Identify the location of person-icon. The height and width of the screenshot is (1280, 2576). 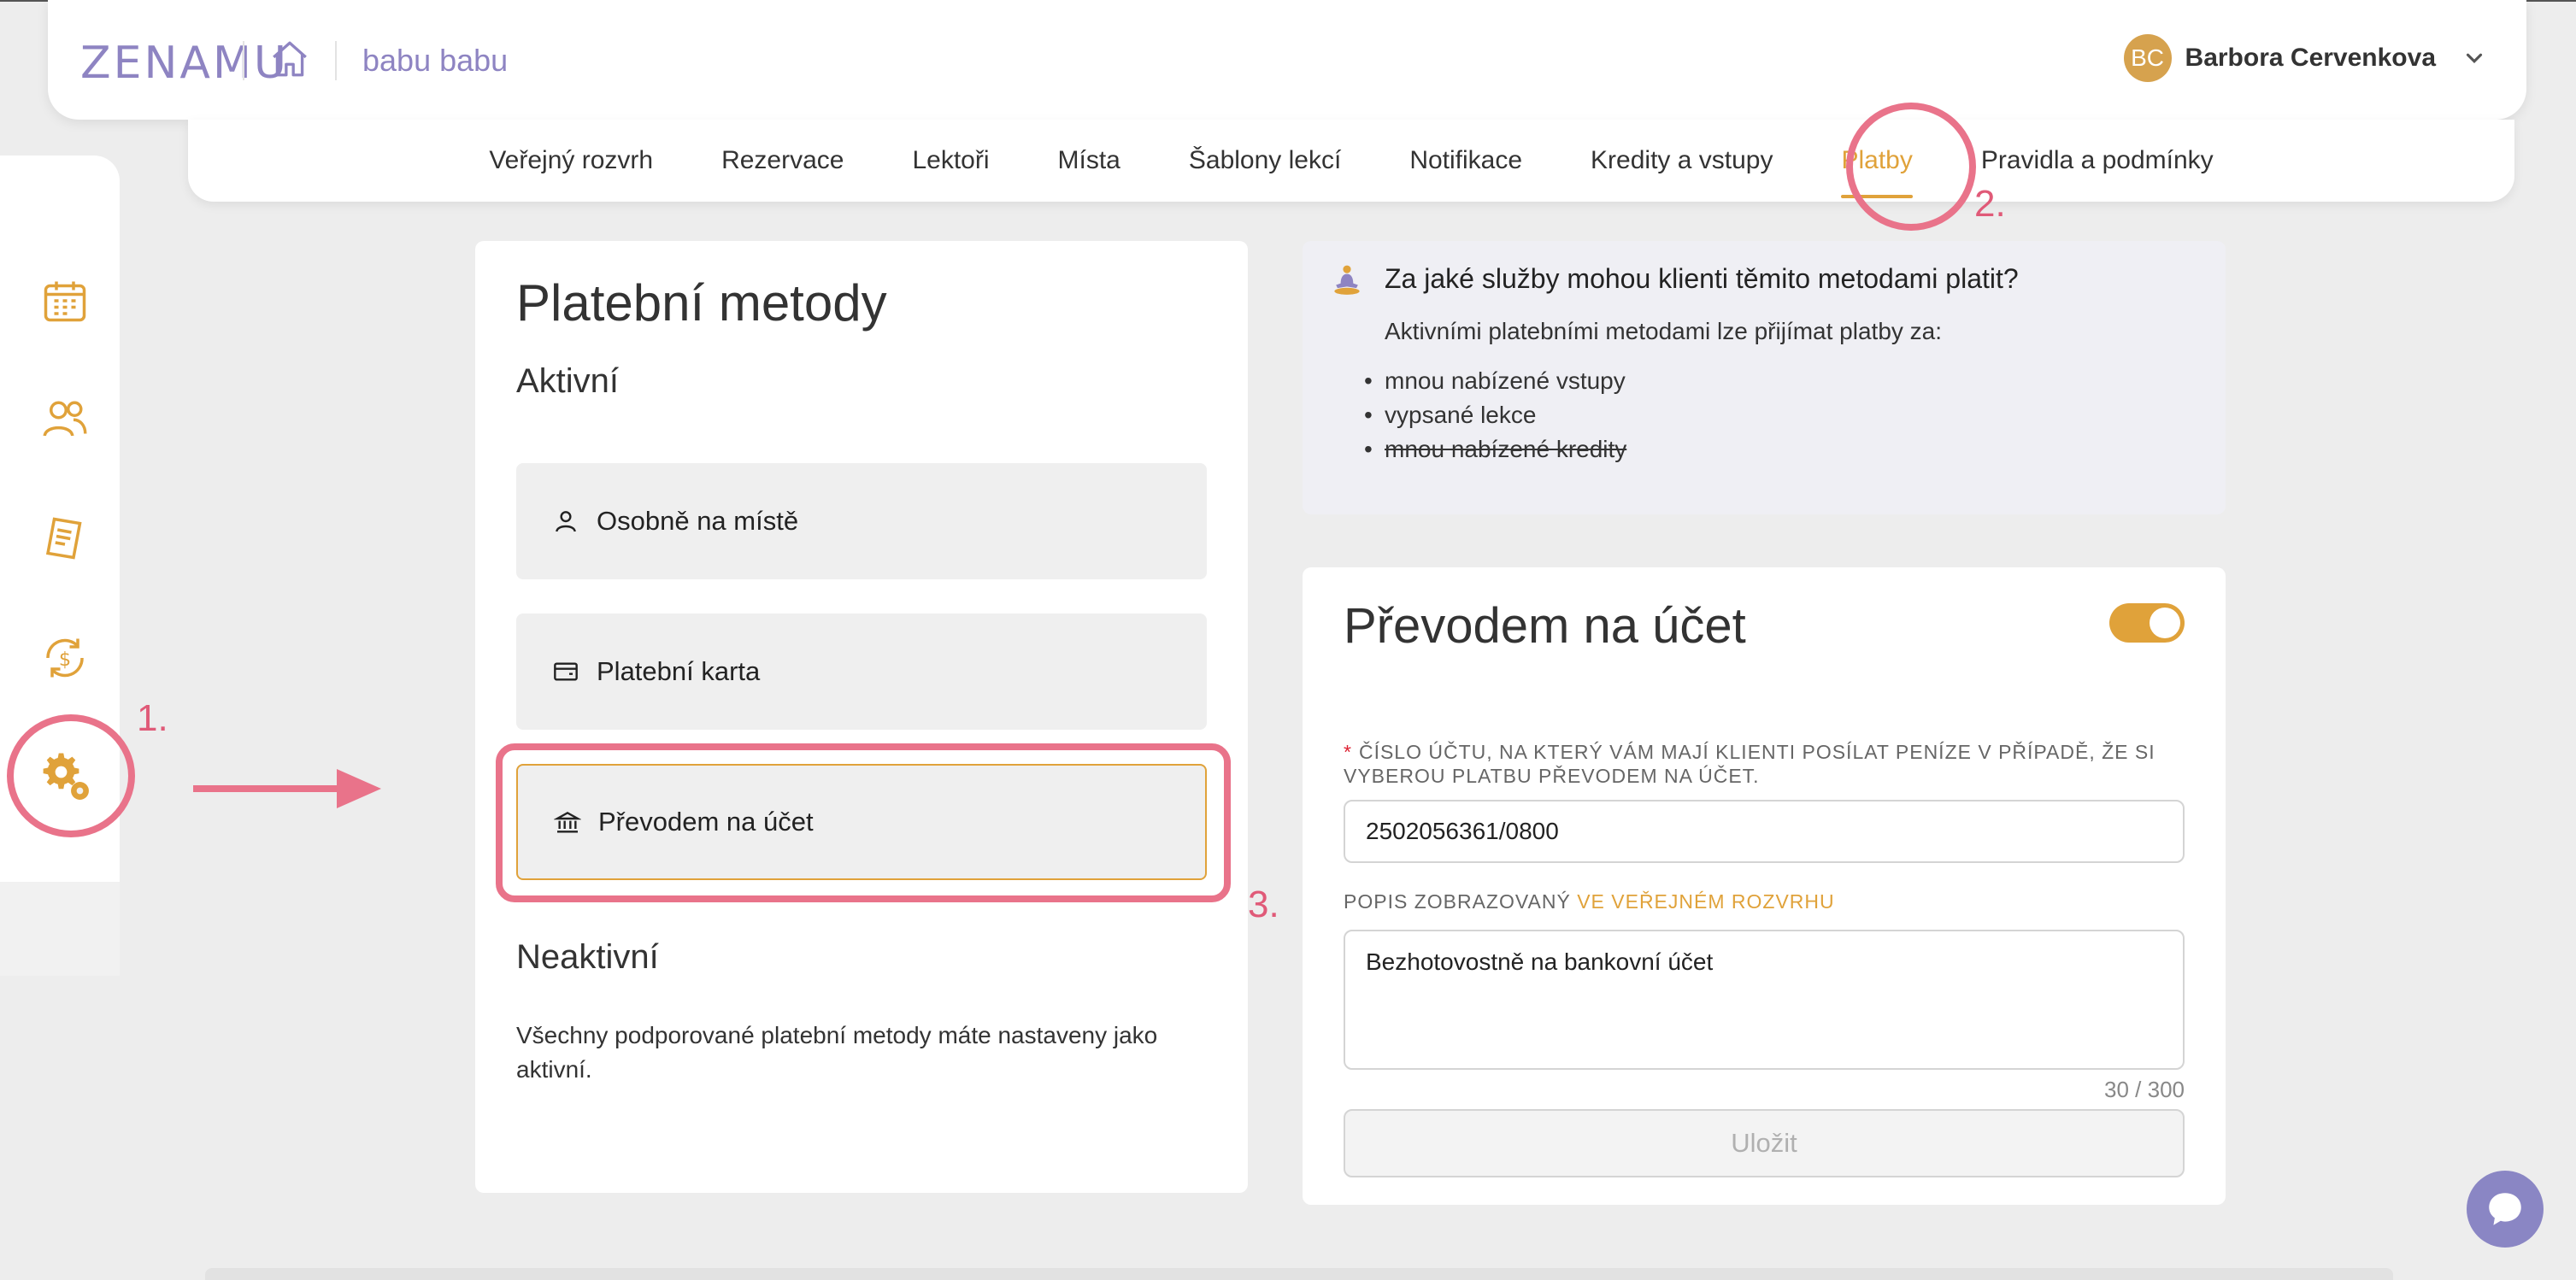
(566, 522).